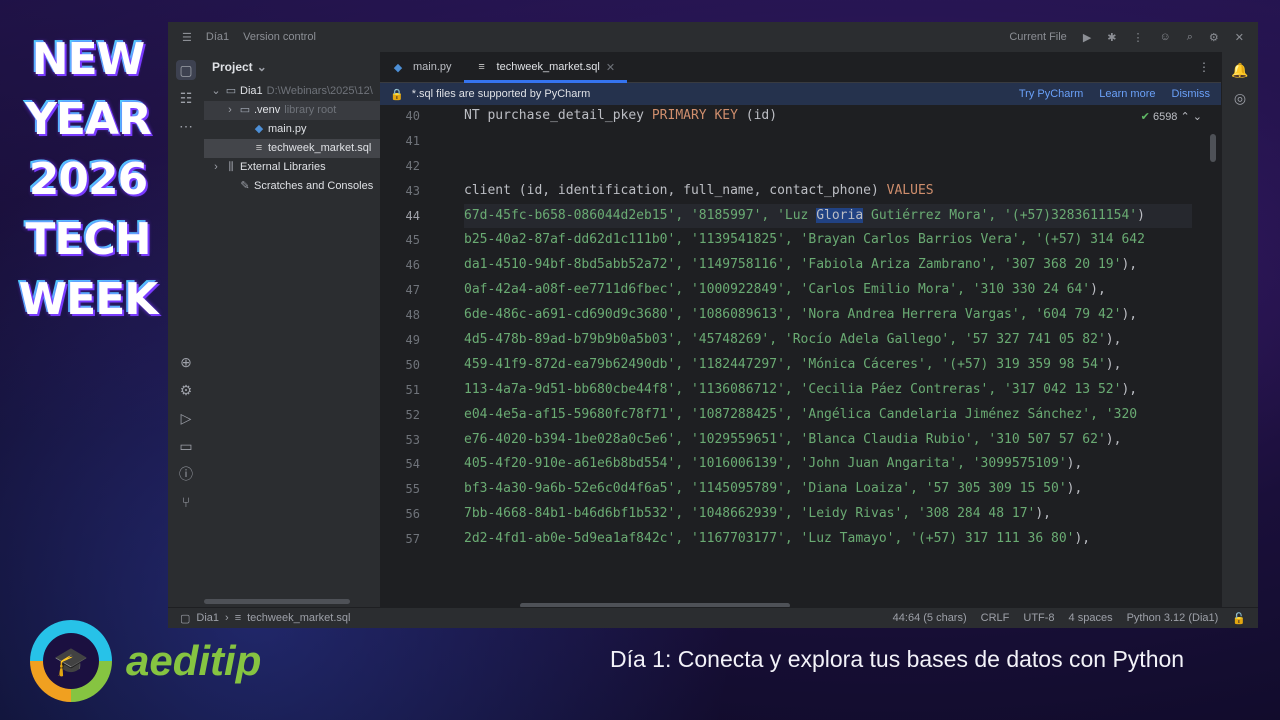  I want to click on vertical-scrollbar, so click(1213, 148).